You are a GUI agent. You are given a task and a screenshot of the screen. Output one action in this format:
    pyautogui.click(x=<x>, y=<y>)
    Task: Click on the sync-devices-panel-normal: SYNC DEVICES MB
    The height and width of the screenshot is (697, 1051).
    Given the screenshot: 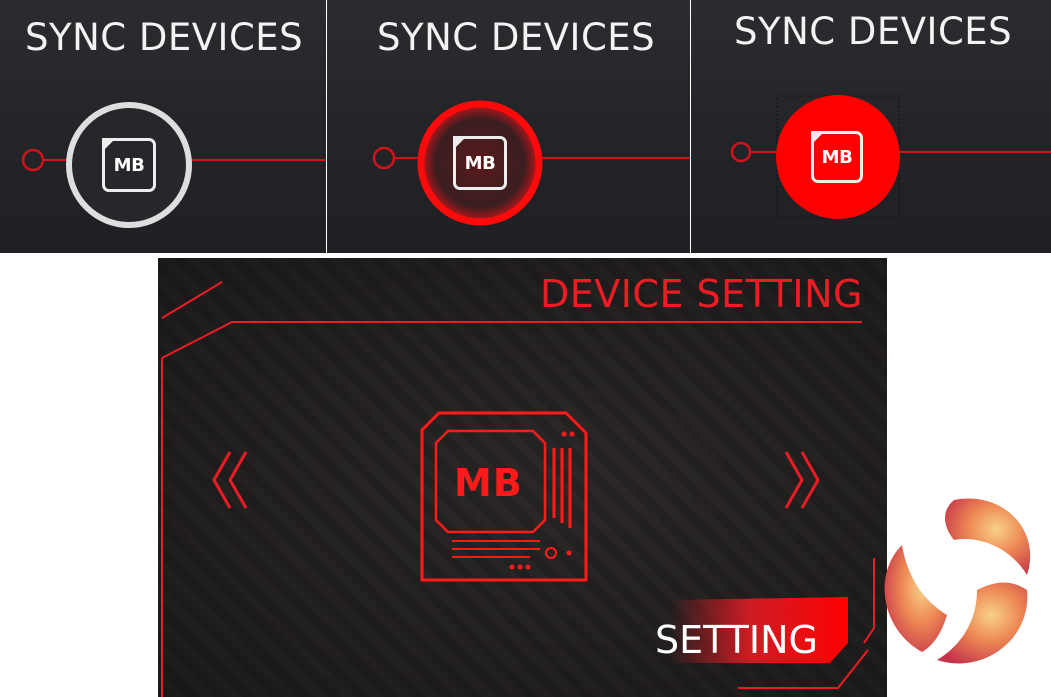 What is the action you would take?
    pyautogui.click(x=163, y=126)
    